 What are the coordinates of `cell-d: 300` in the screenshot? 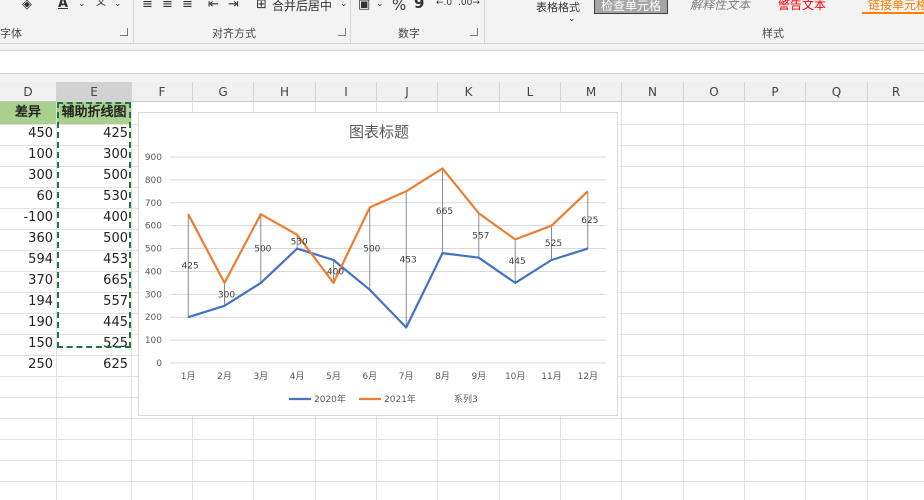 It's located at (28, 176).